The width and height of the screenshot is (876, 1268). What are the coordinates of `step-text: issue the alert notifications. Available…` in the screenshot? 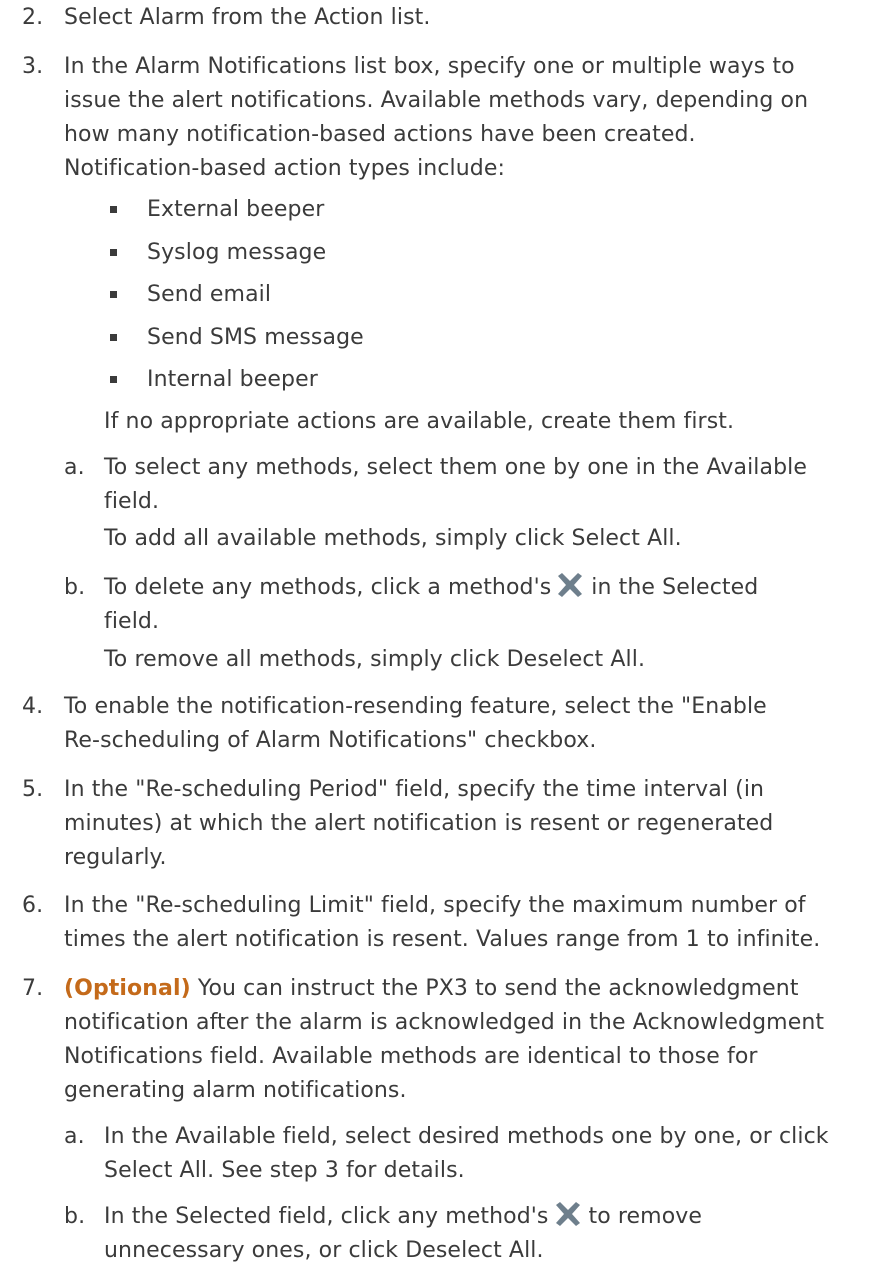 It's located at (436, 100).